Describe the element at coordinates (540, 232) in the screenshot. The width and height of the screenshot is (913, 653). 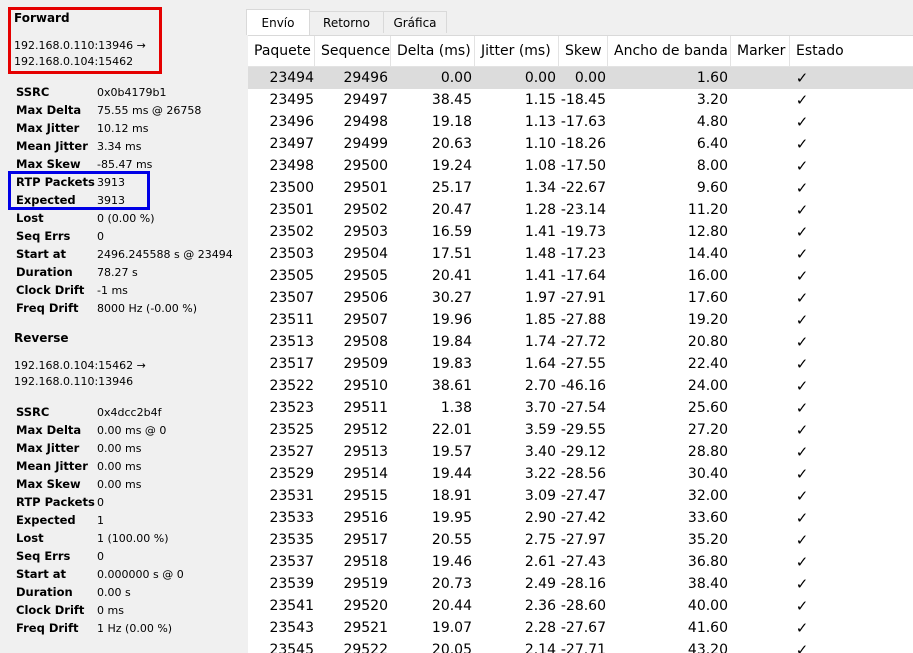
I see `cell-jitter: 1.41` at that location.